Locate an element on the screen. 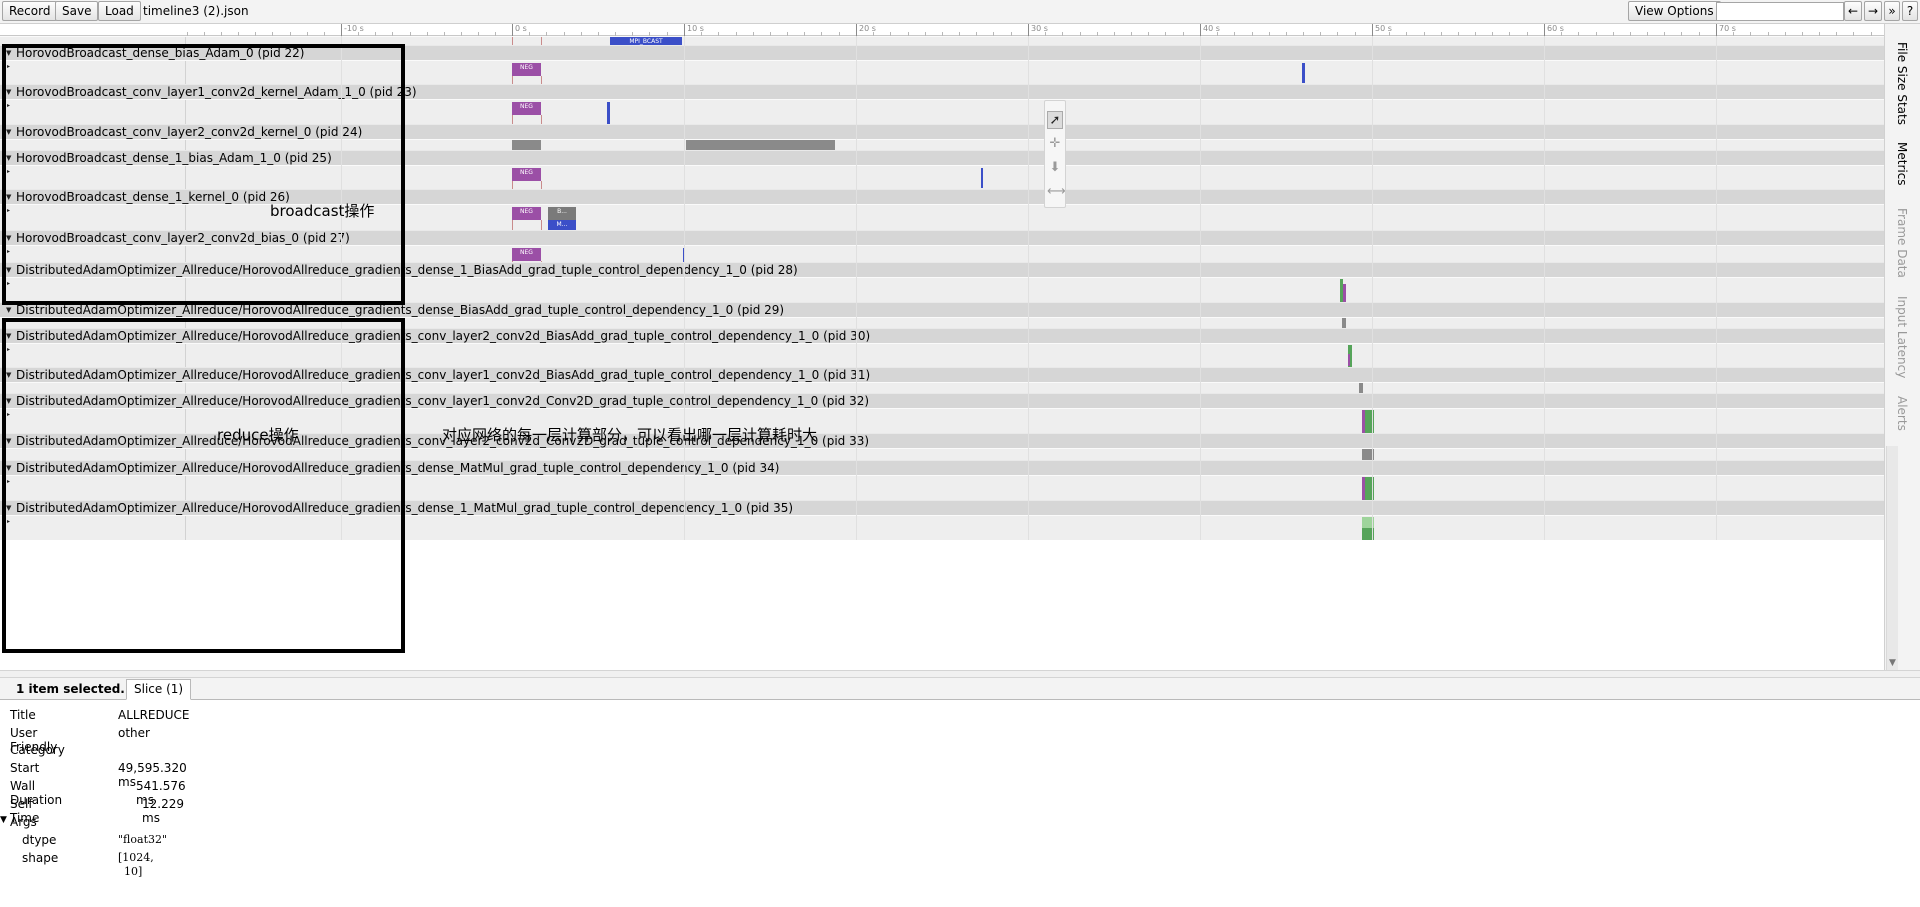 This screenshot has height=907, width=1920. record-button: Record is located at coordinates (30, 11).